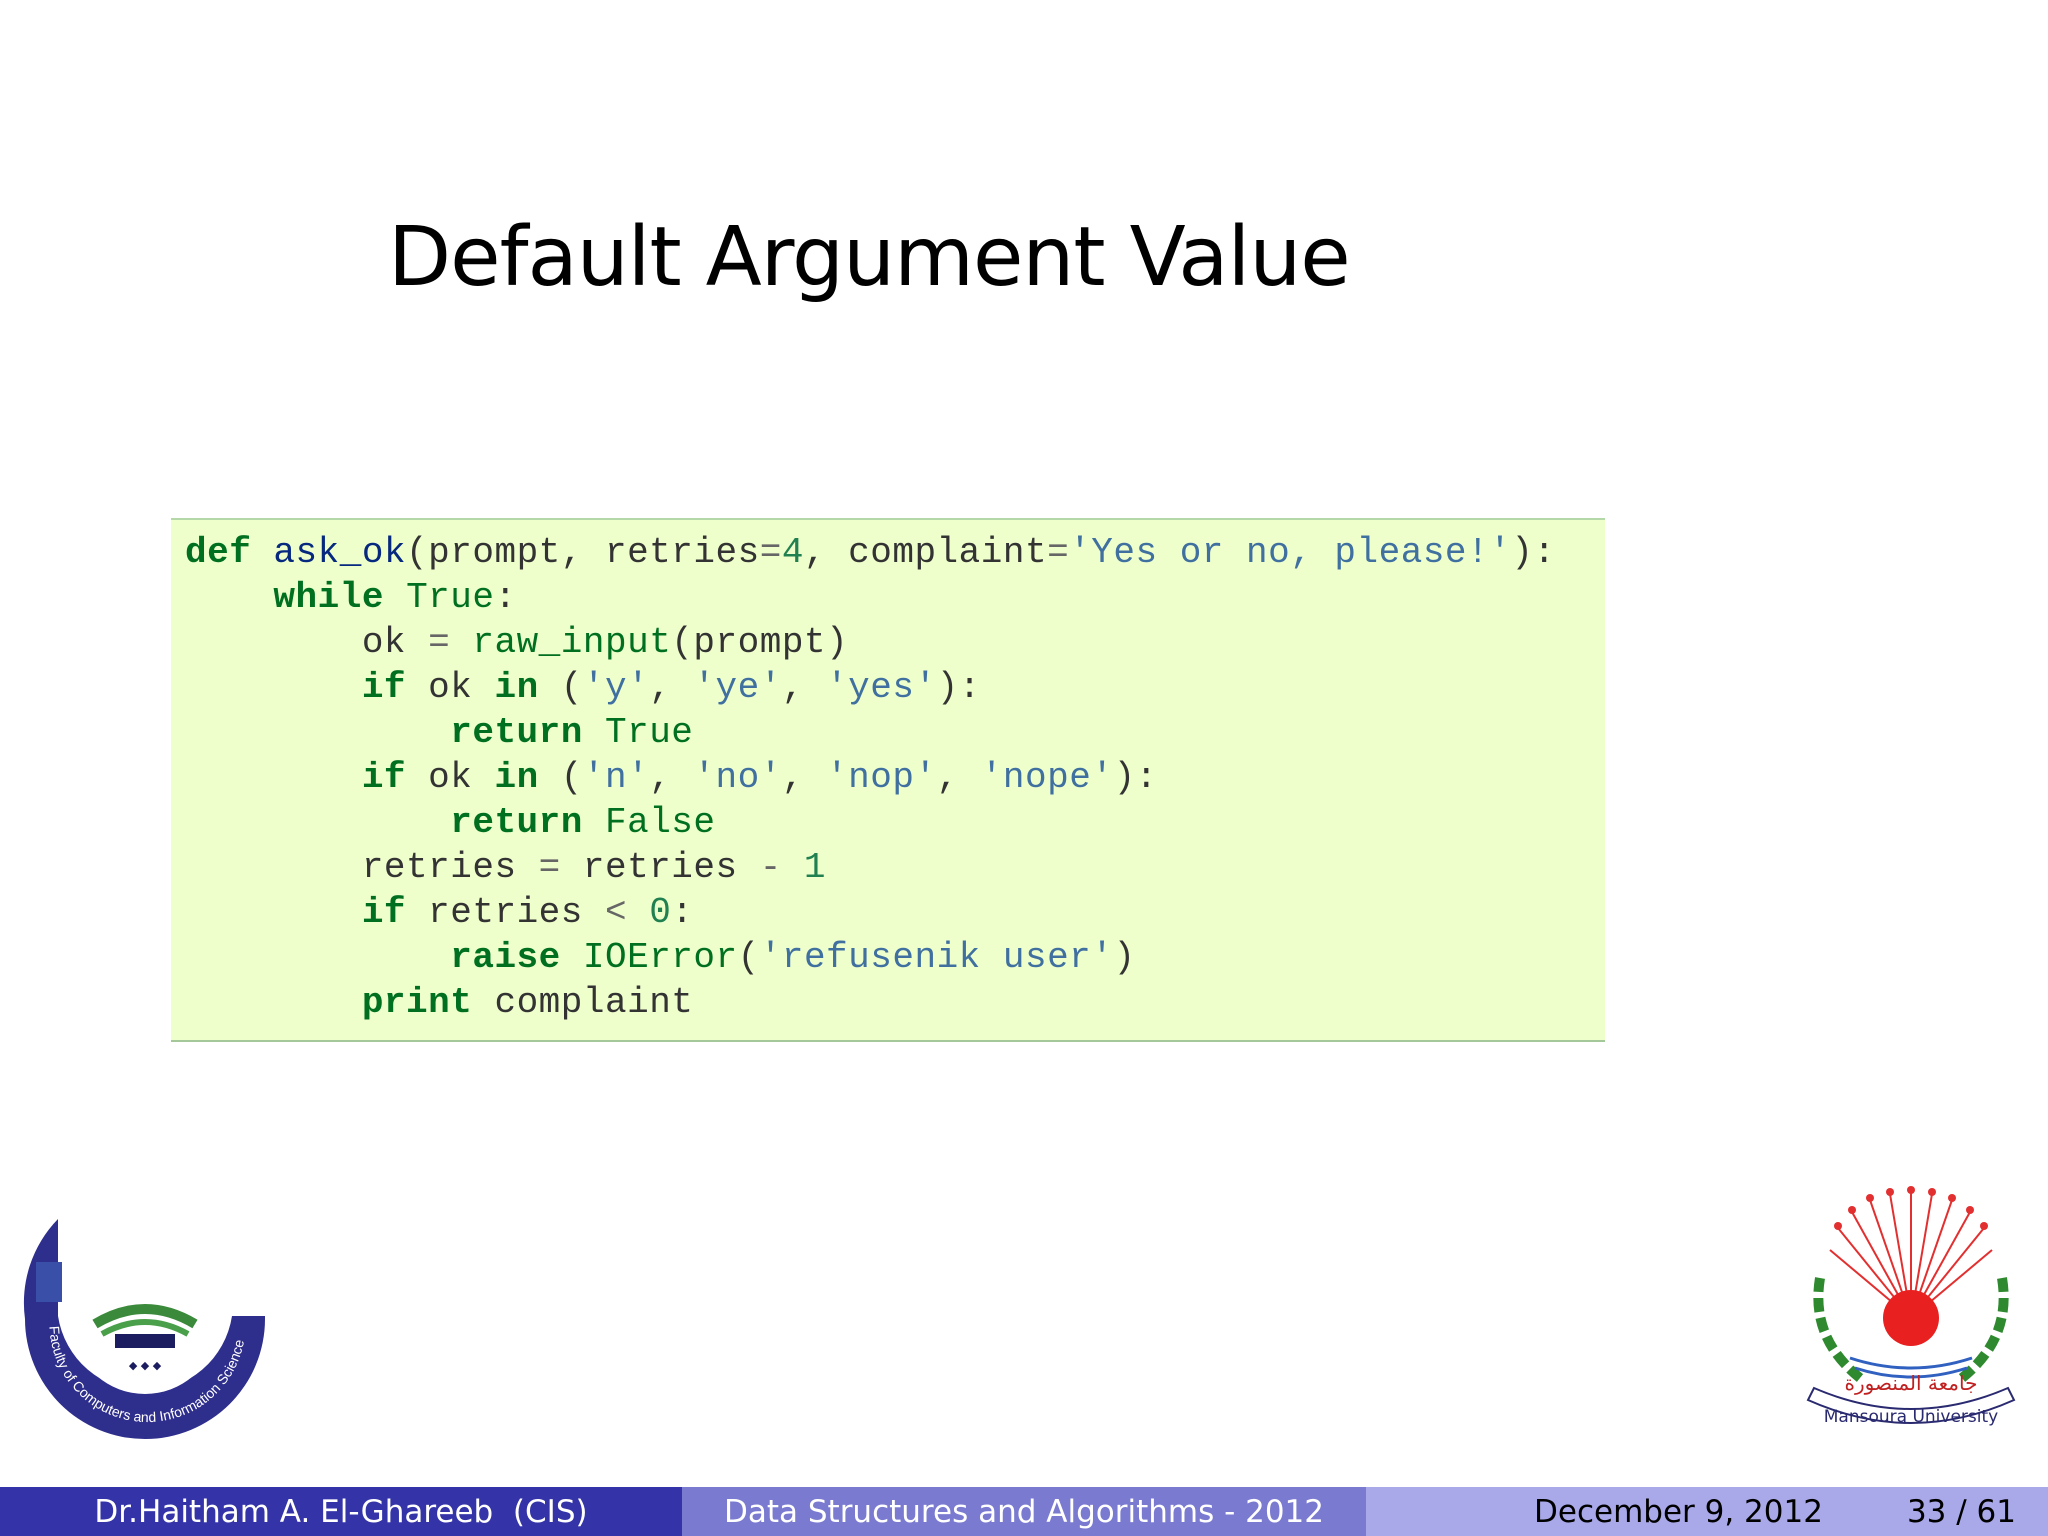 The height and width of the screenshot is (1536, 2048). What do you see at coordinates (1678, 1511) in the screenshot?
I see `footer-date: December 9, 2012` at bounding box center [1678, 1511].